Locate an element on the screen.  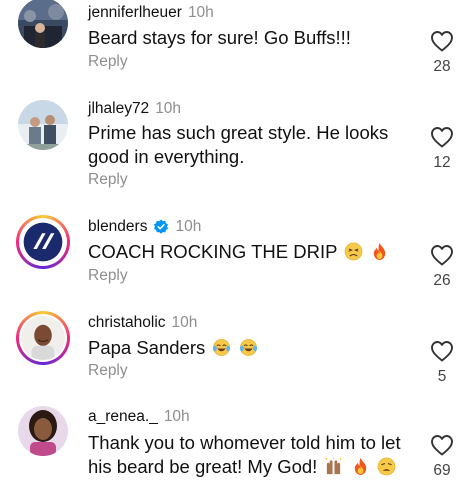
comment-text: COACH ROCKING THE DRIP is located at coordinates (253, 252).